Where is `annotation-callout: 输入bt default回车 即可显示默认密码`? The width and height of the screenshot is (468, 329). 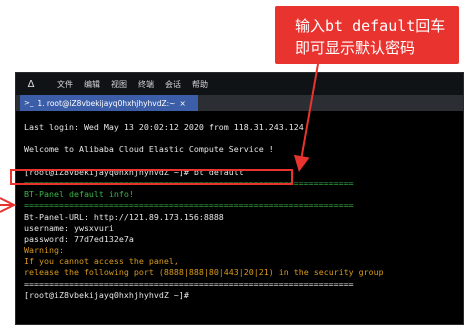
annotation-callout: 输入bt default回车 即可显示默认密码 is located at coordinates (367, 35).